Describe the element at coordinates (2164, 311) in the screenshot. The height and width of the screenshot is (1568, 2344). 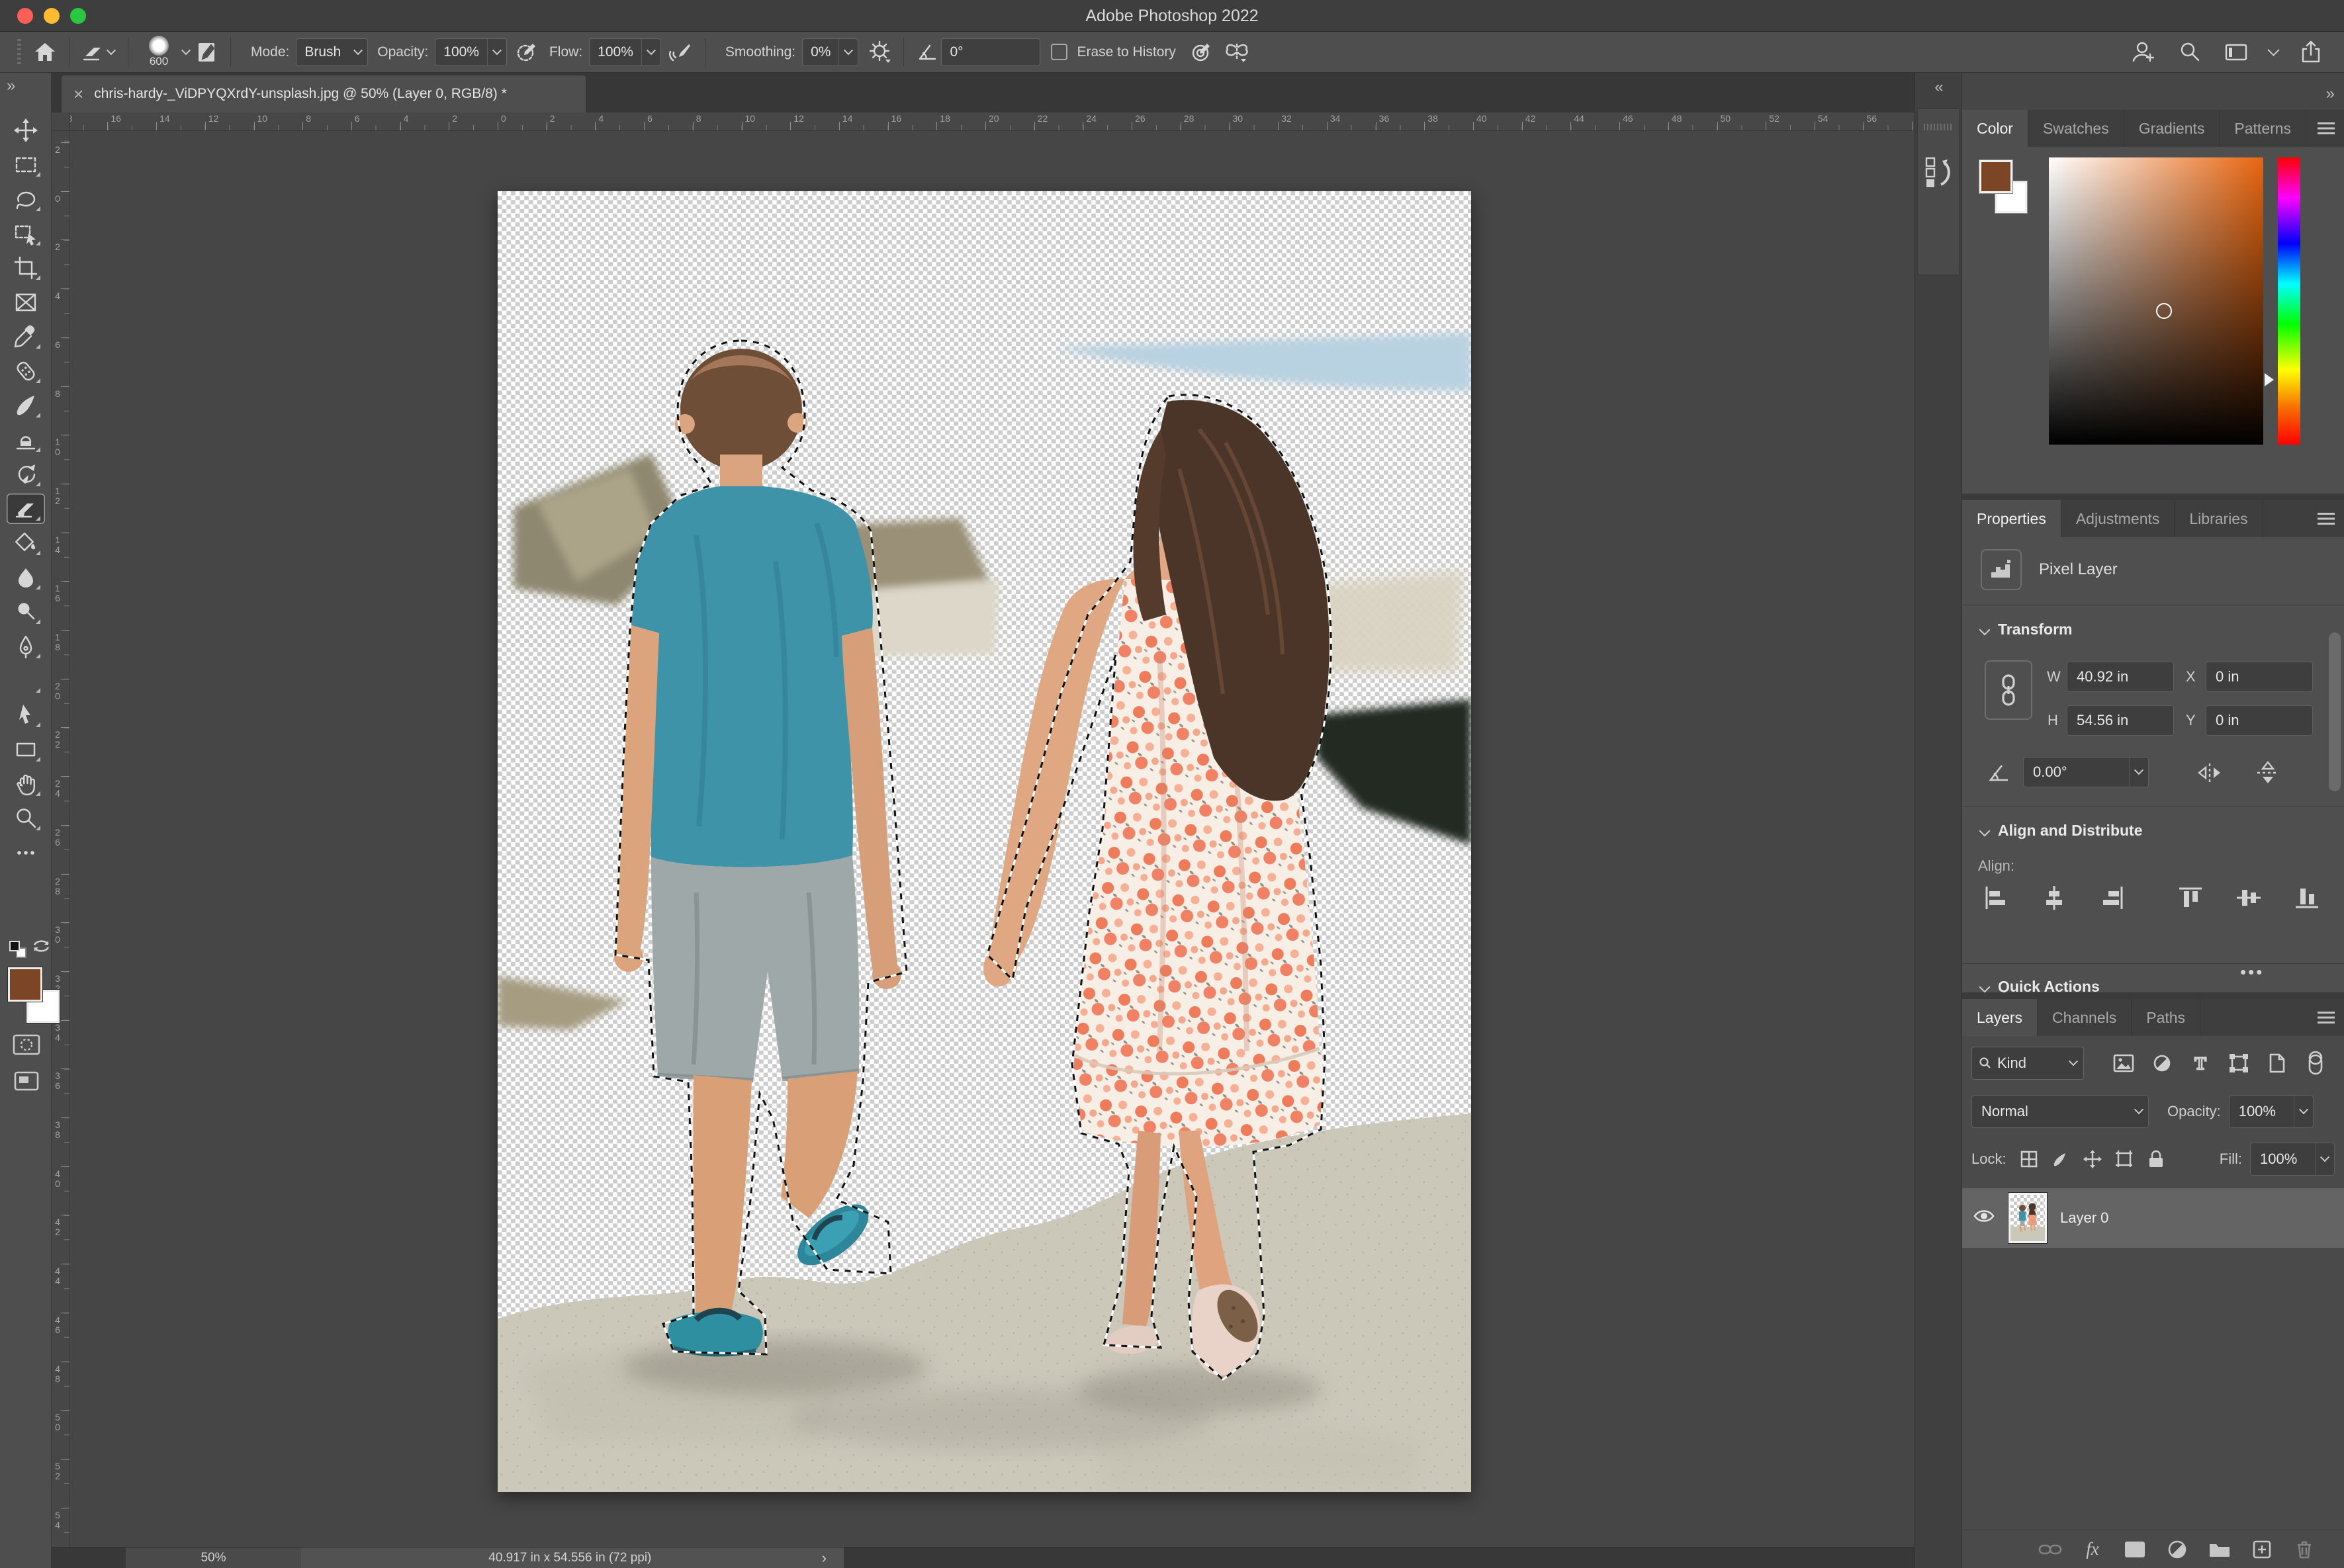
I see `color-cursor-ring` at that location.